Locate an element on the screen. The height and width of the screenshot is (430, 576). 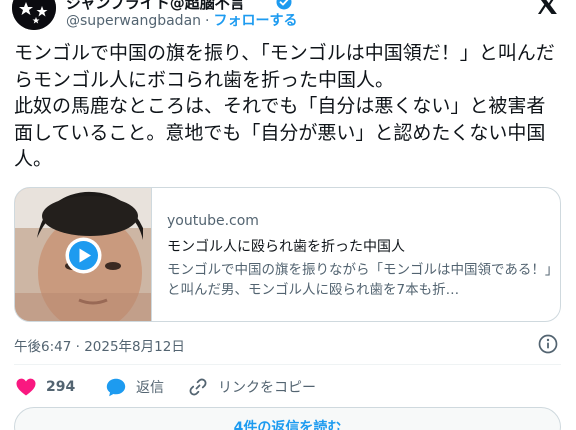
like-button: 294 is located at coordinates (45, 387).